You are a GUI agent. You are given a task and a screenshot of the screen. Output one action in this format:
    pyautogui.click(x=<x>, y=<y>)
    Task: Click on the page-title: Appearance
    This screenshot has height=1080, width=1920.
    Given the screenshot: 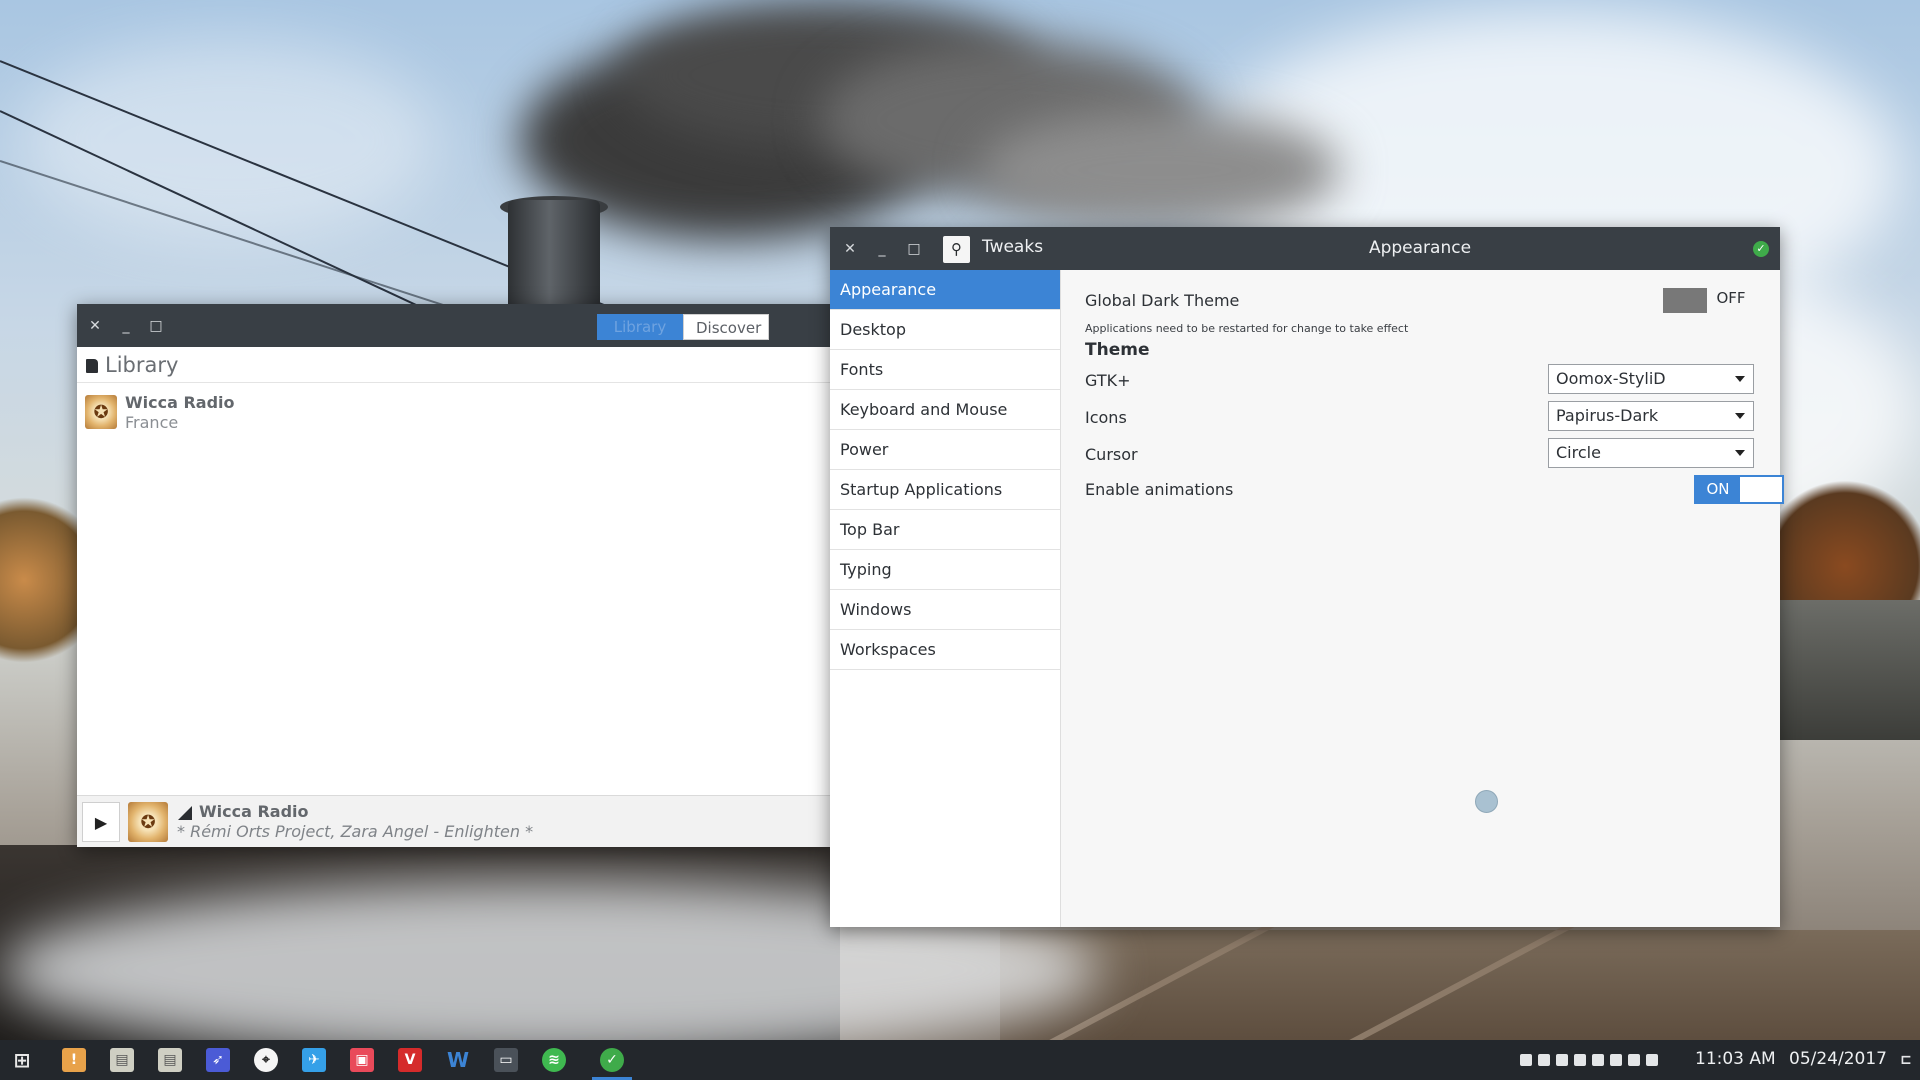 What is the action you would take?
    pyautogui.click(x=1420, y=248)
    